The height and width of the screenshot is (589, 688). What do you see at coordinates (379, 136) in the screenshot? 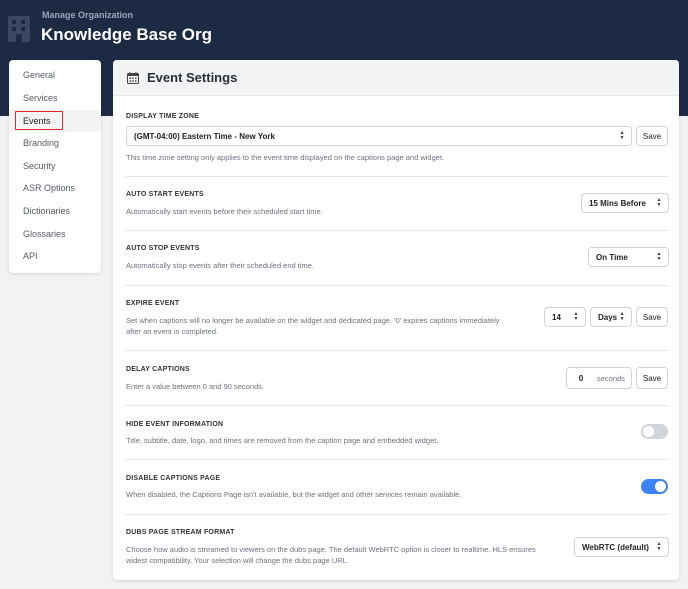
I see `timezone-select: (GMT-04:00) Eastern Time - New York ▲ ▼` at bounding box center [379, 136].